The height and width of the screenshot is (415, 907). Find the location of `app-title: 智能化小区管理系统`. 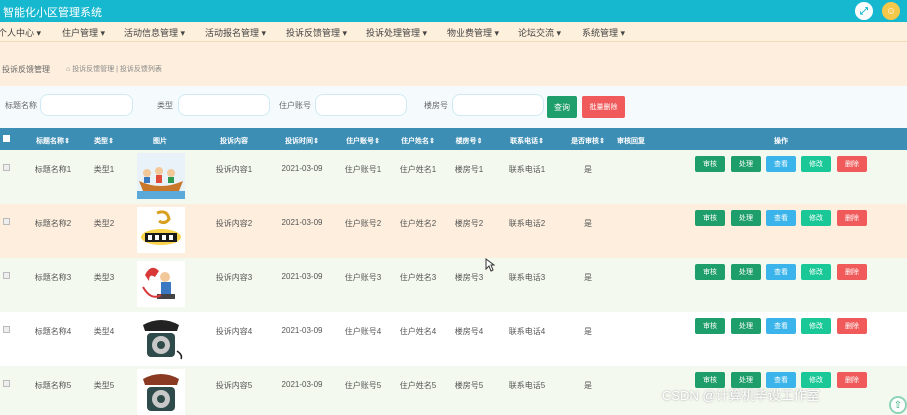

app-title: 智能化小区管理系统 is located at coordinates (52, 13).